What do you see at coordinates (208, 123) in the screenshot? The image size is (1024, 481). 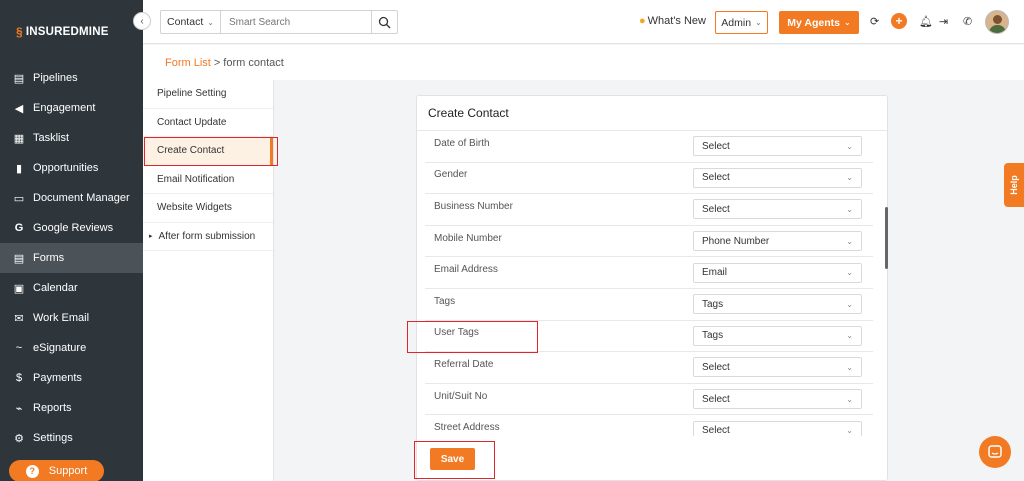 I see `submenu-contact-update: Contact Update` at bounding box center [208, 123].